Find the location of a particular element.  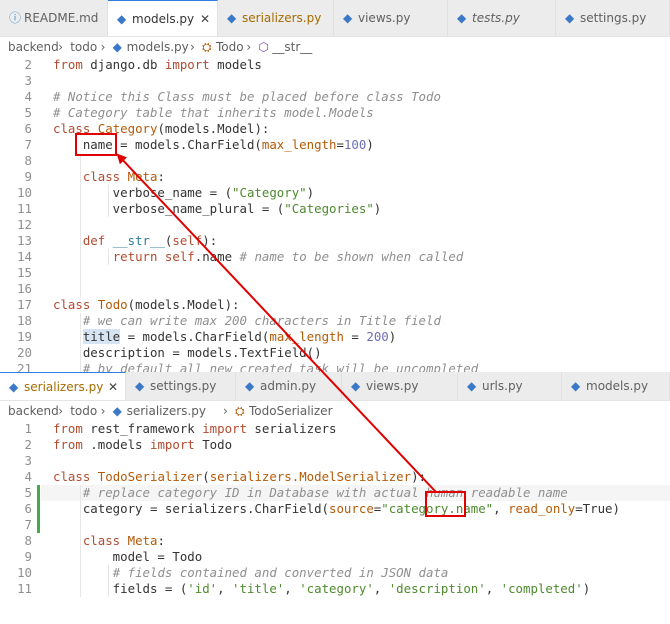

line-number: 17 is located at coordinates (24, 304).